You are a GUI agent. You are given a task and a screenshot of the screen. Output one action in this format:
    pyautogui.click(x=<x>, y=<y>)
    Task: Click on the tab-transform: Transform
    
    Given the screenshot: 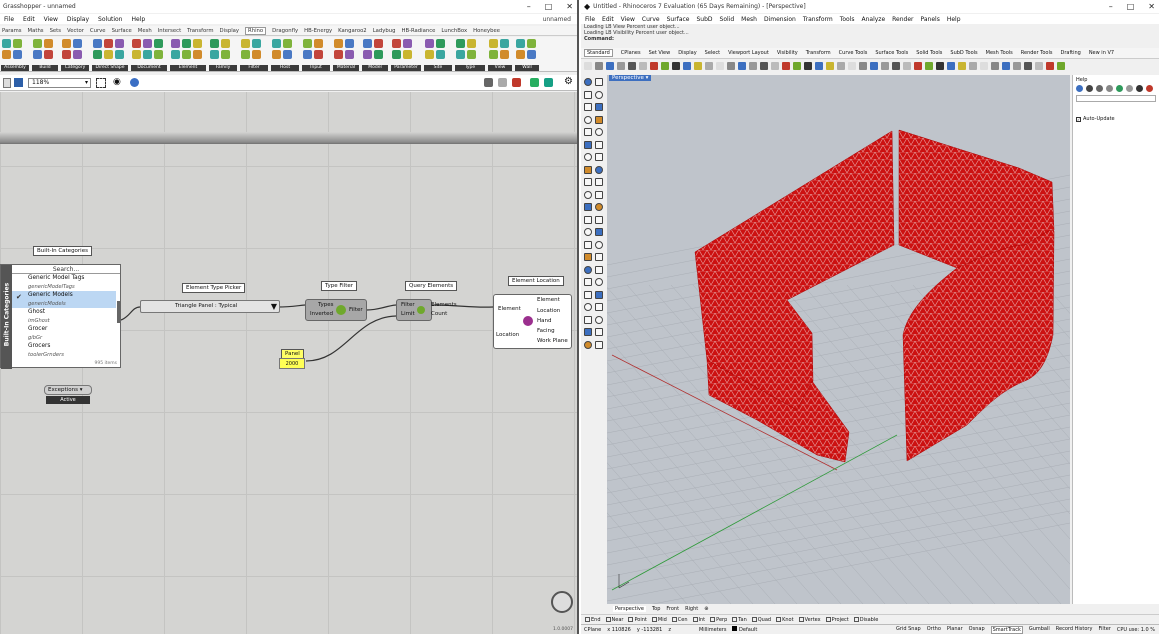 What is the action you would take?
    pyautogui.click(x=200, y=31)
    